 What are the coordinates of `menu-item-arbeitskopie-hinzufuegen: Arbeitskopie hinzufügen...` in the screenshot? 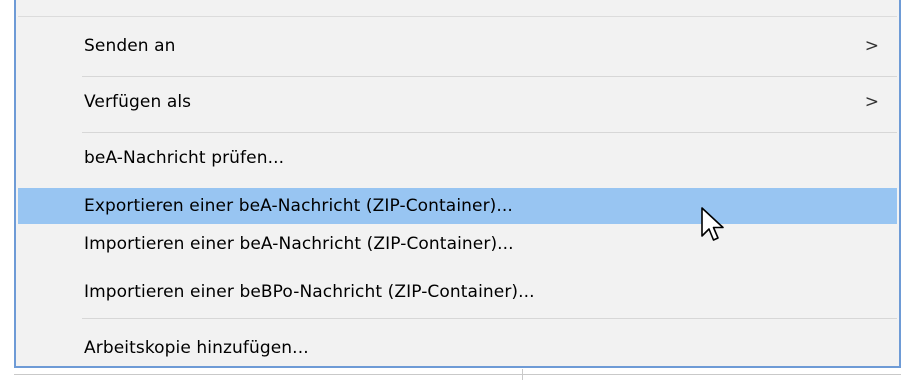 It's located at (457, 348).